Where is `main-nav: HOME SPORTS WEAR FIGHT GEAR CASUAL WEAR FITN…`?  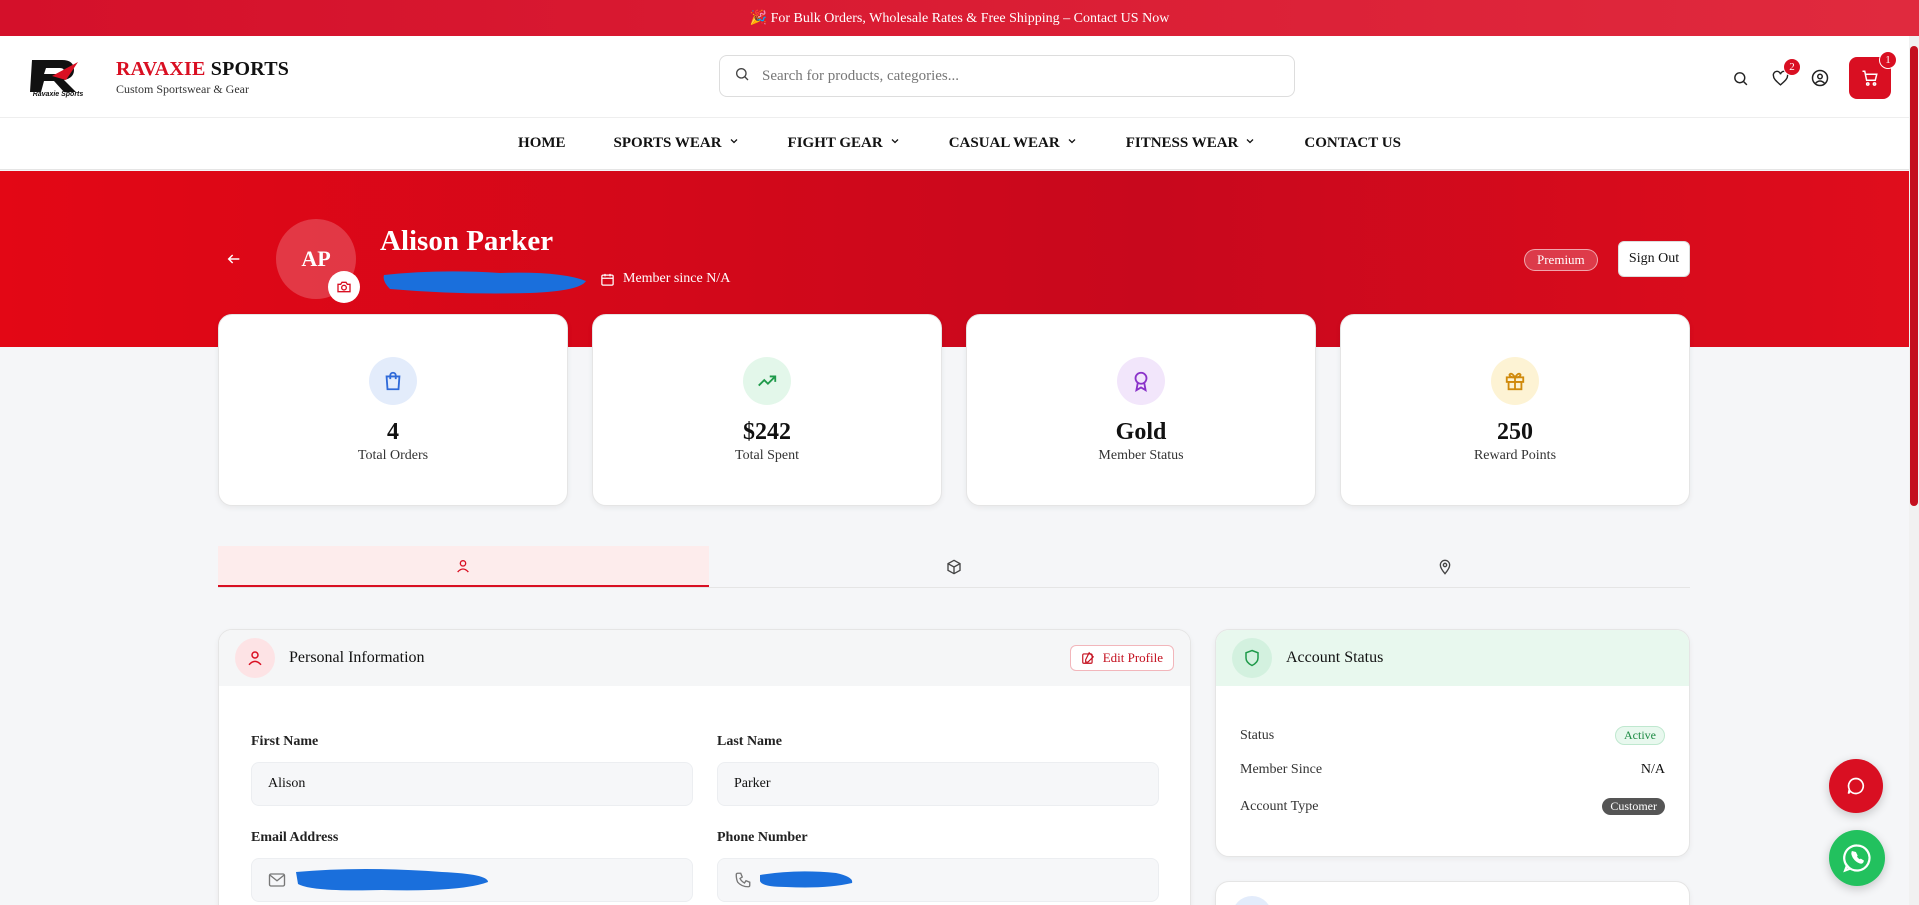 main-nav: HOME SPORTS WEAR FIGHT GEAR CASUAL WEAR FITN… is located at coordinates (959, 144).